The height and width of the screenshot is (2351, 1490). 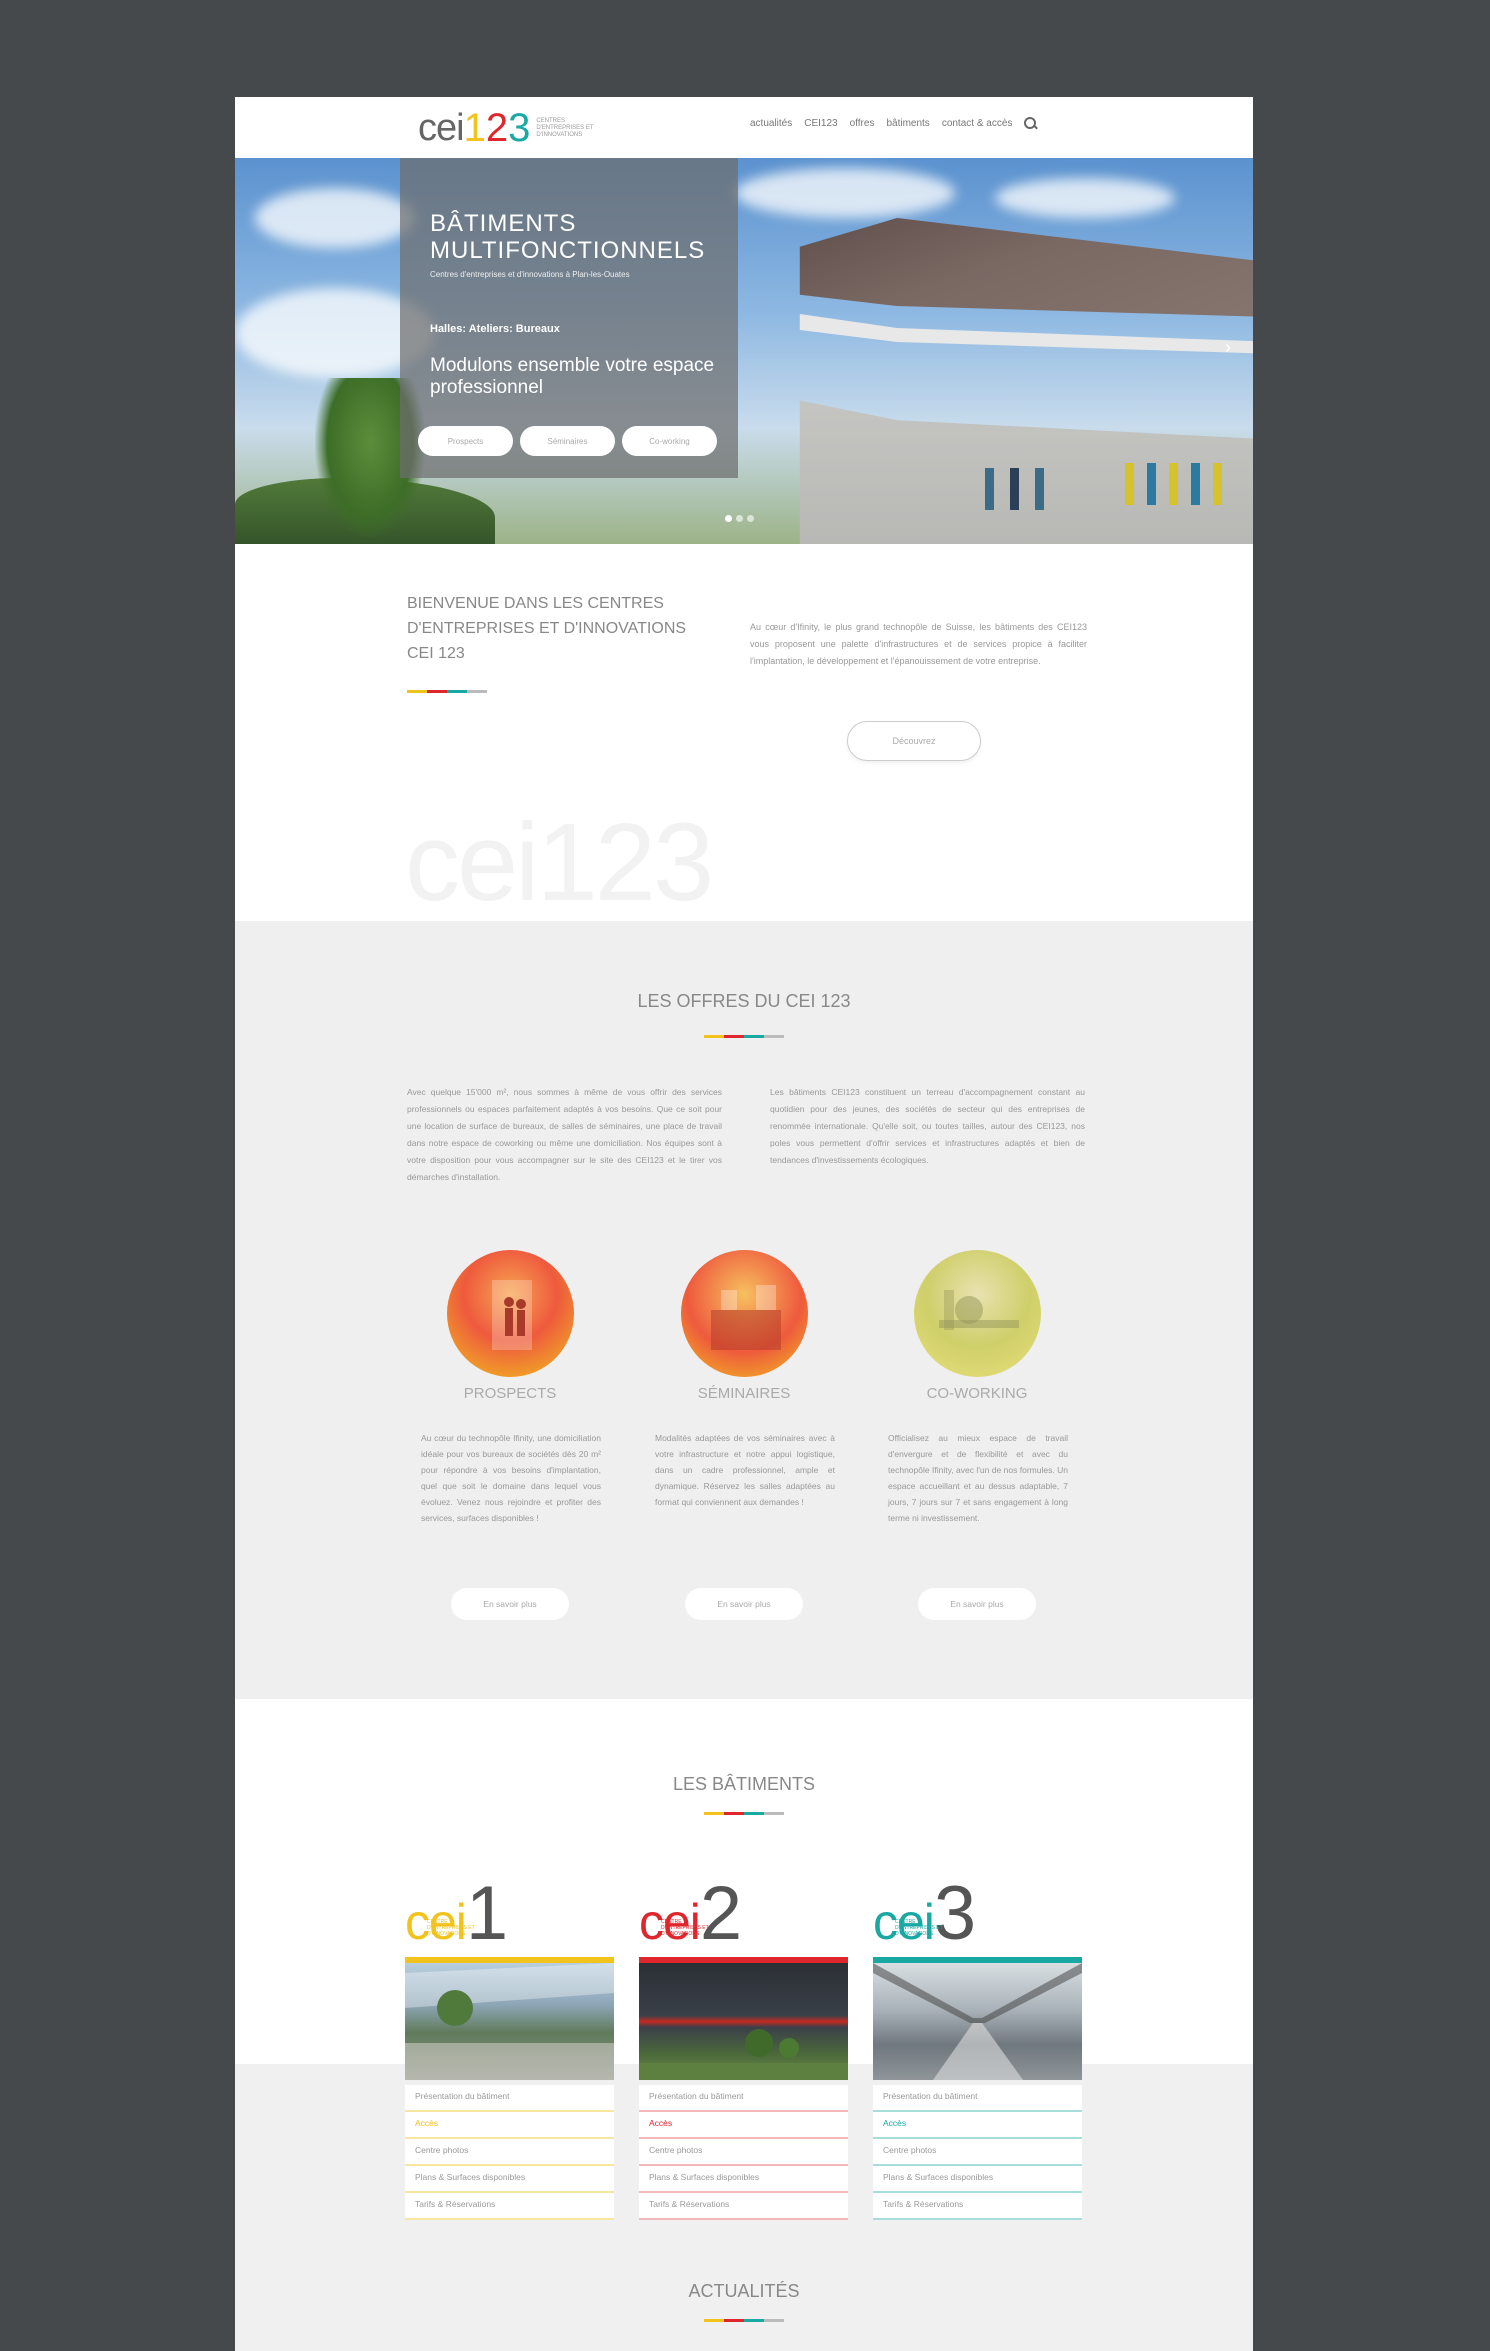 What do you see at coordinates (510, 1393) in the screenshot?
I see `offer-title: Prospects` at bounding box center [510, 1393].